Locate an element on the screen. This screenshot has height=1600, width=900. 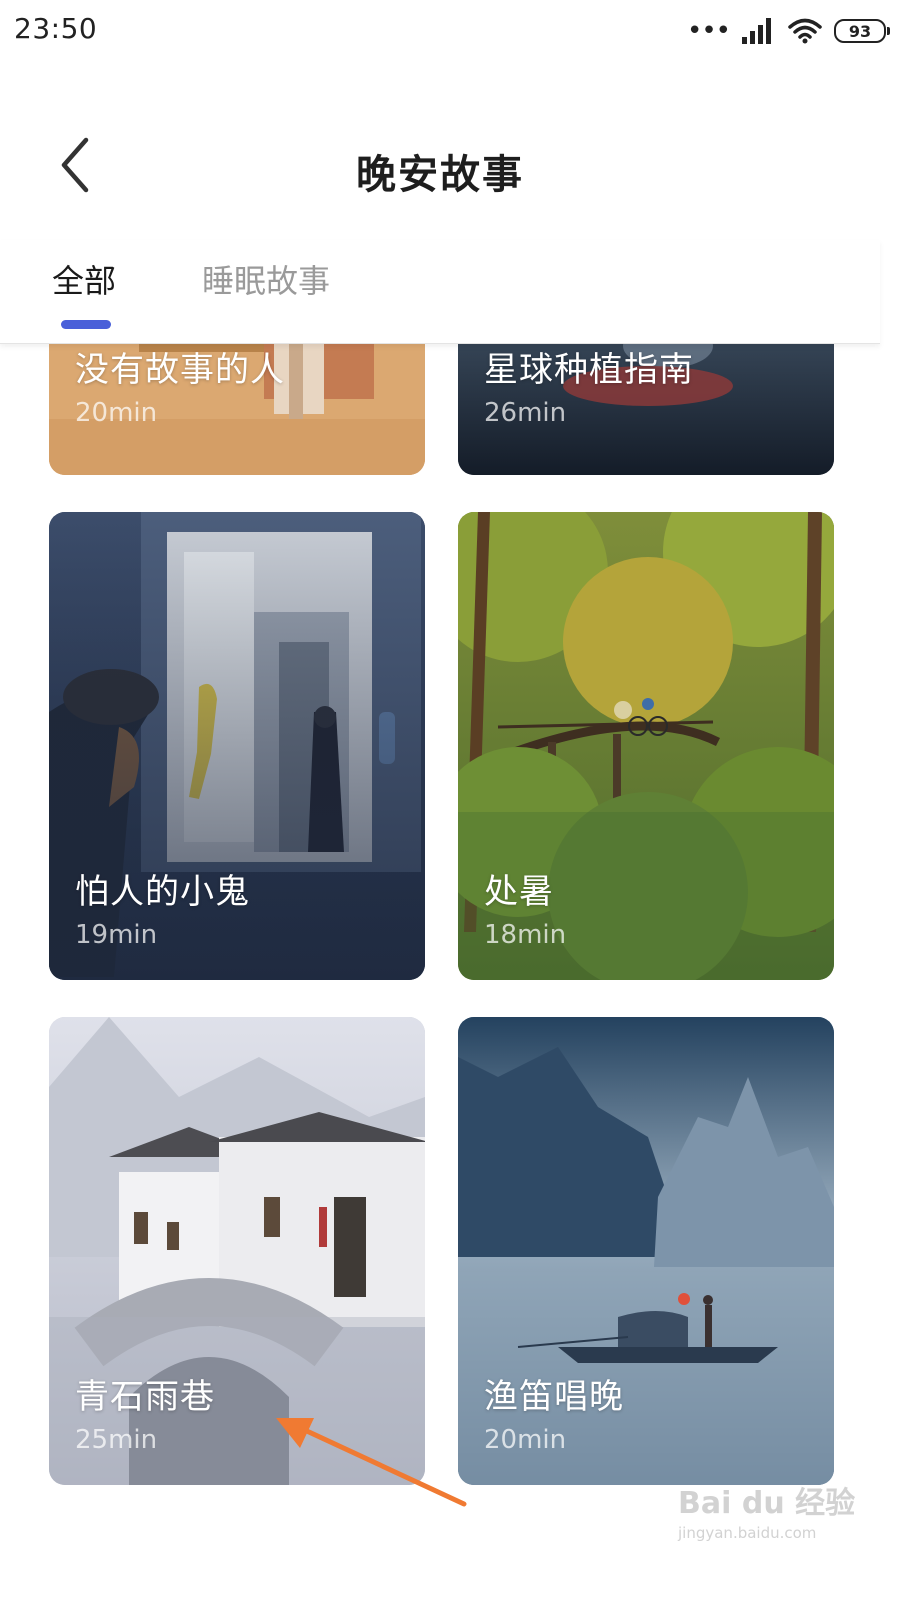
story-card: 没有故事的人 20min is located at coordinates (237, 409).